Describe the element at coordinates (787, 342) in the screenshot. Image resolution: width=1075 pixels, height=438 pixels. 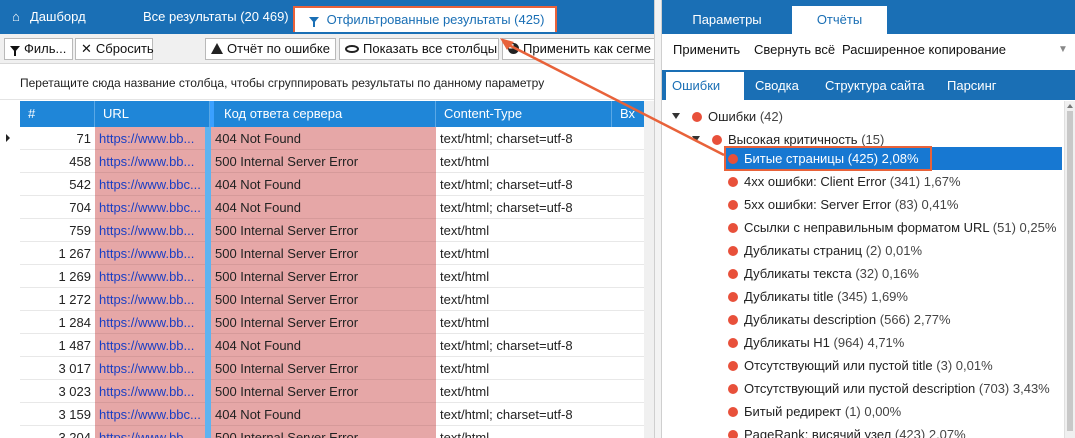
I see `tree-node-label: Дубликаты H1` at that location.